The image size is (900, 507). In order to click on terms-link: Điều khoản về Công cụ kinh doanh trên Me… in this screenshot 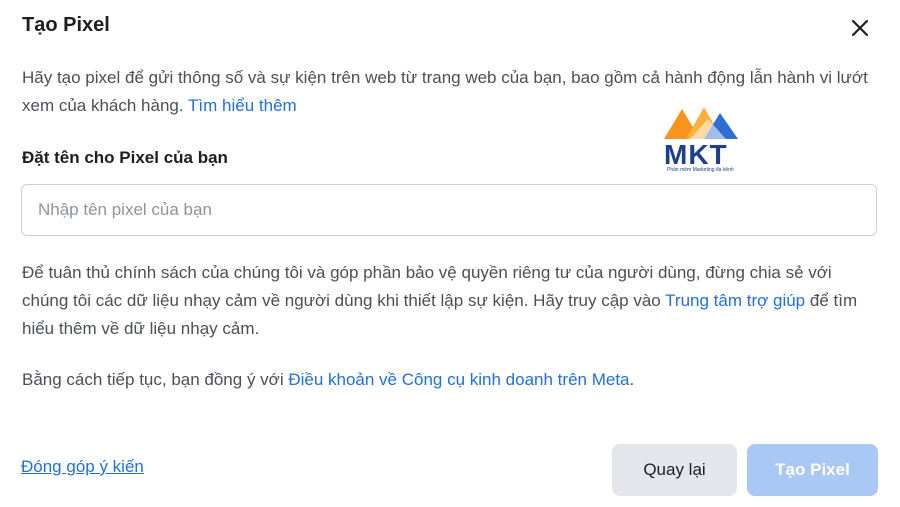, I will do `click(458, 379)`.